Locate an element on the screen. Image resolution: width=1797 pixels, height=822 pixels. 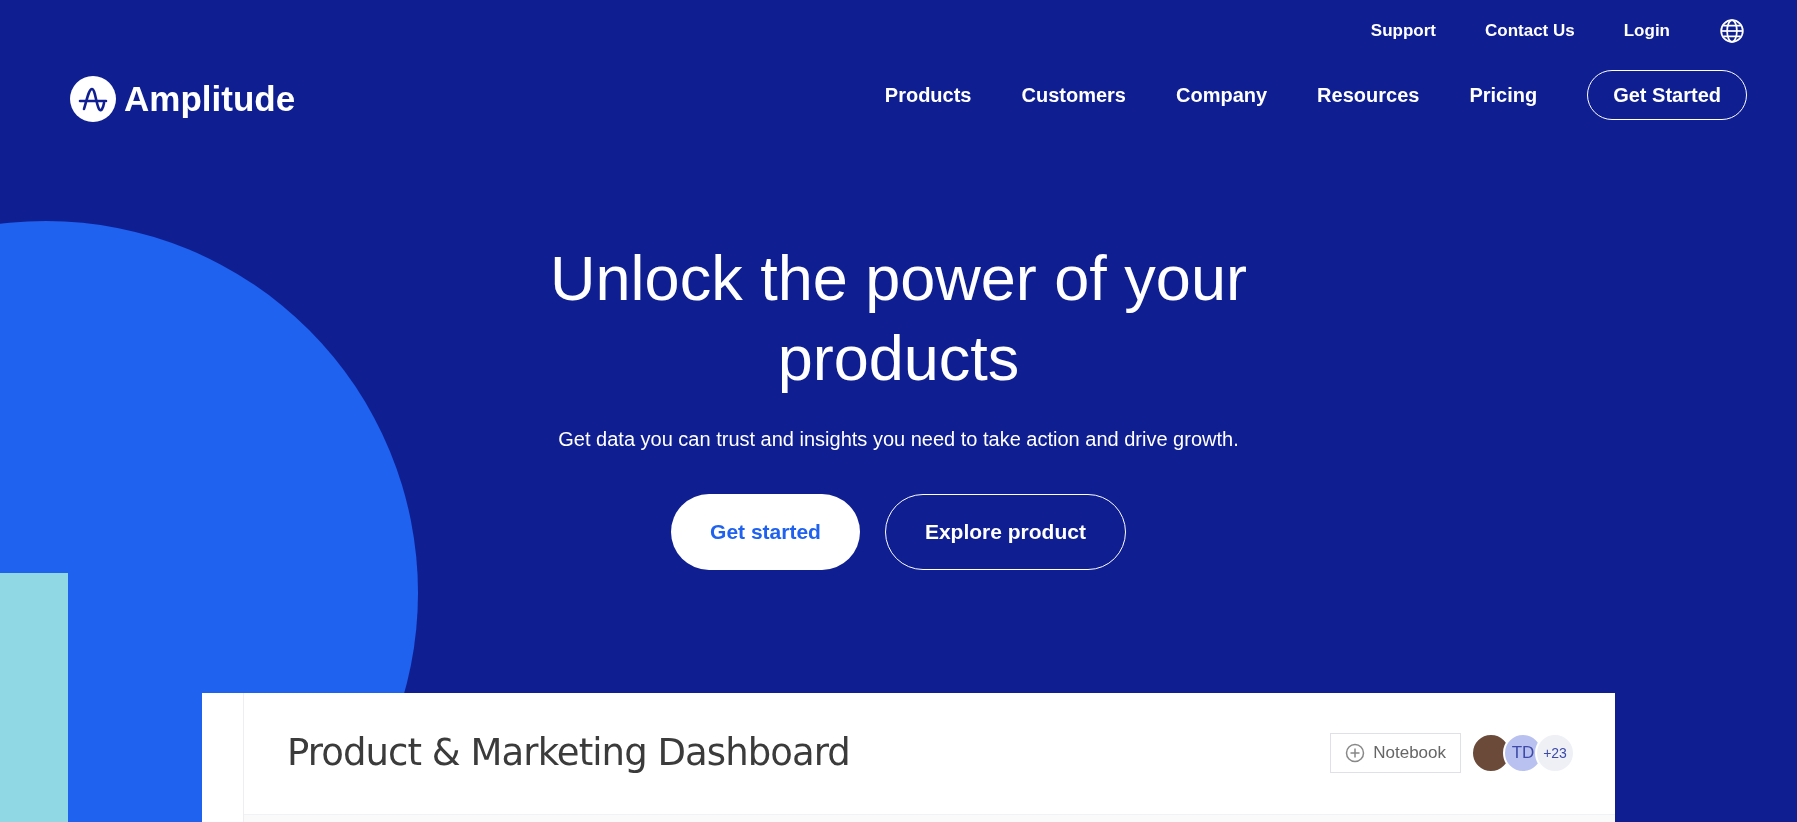
more-users-count: +23 is located at coordinates (1555, 753).